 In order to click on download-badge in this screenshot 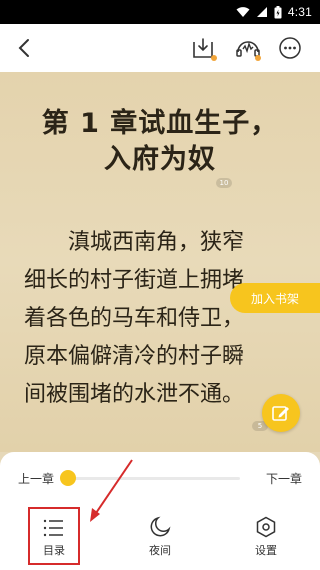, I will do `click(214, 58)`.